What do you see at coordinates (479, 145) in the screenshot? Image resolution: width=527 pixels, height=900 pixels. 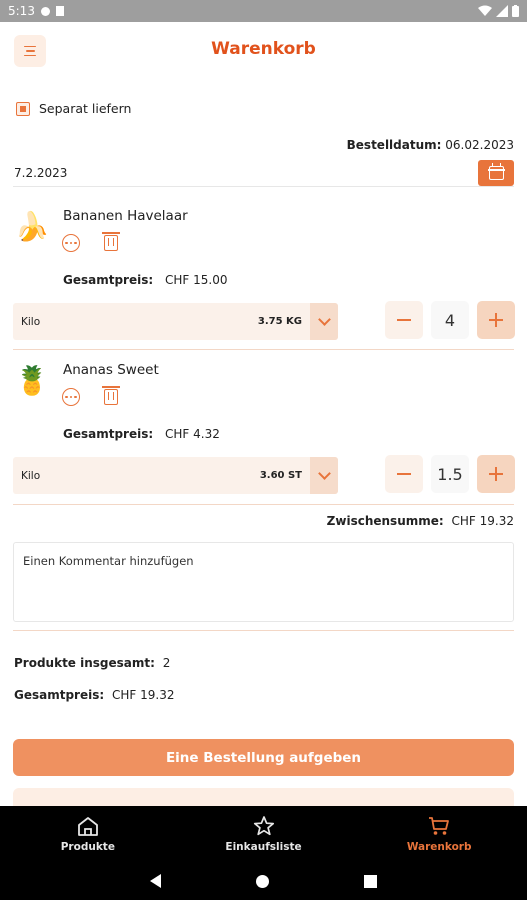 I see `order-date-value: 06.02.2023` at bounding box center [479, 145].